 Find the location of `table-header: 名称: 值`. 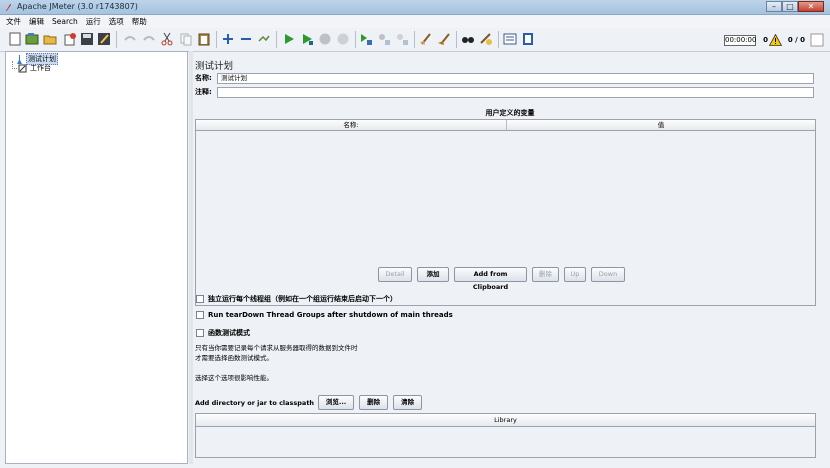

table-header: 名称: 值 is located at coordinates (505, 125).